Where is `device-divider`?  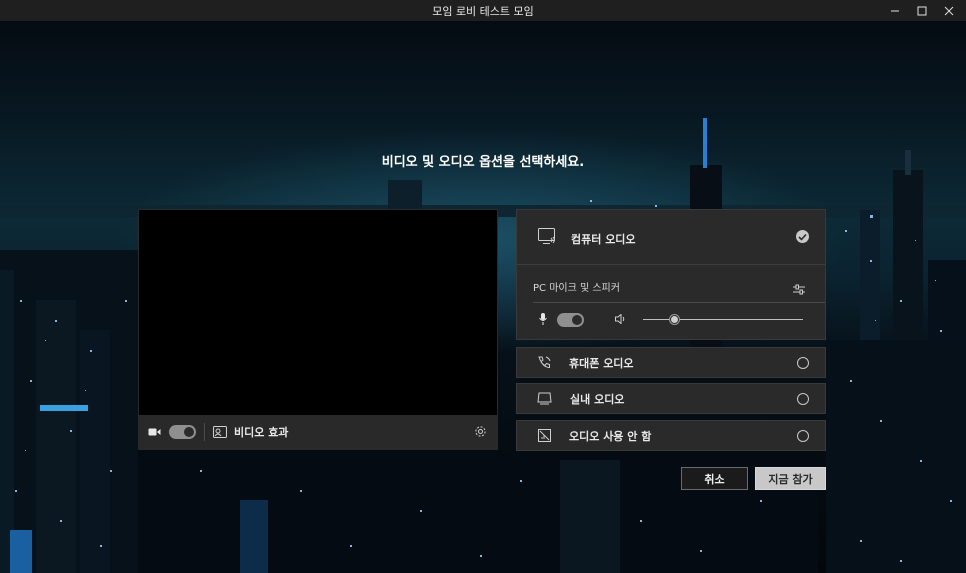 device-divider is located at coordinates (679, 302).